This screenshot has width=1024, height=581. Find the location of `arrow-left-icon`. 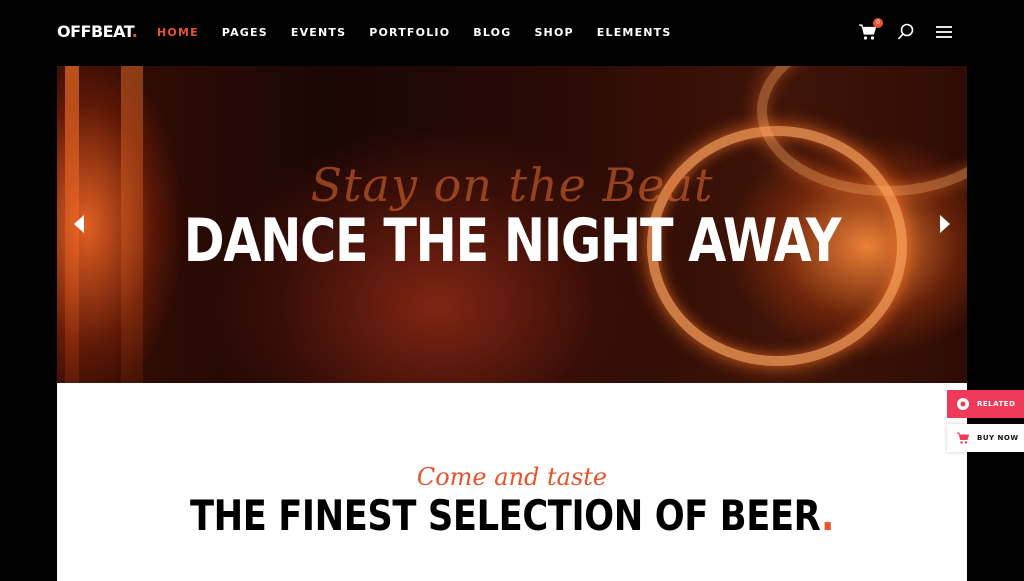

arrow-left-icon is located at coordinates (79, 224).